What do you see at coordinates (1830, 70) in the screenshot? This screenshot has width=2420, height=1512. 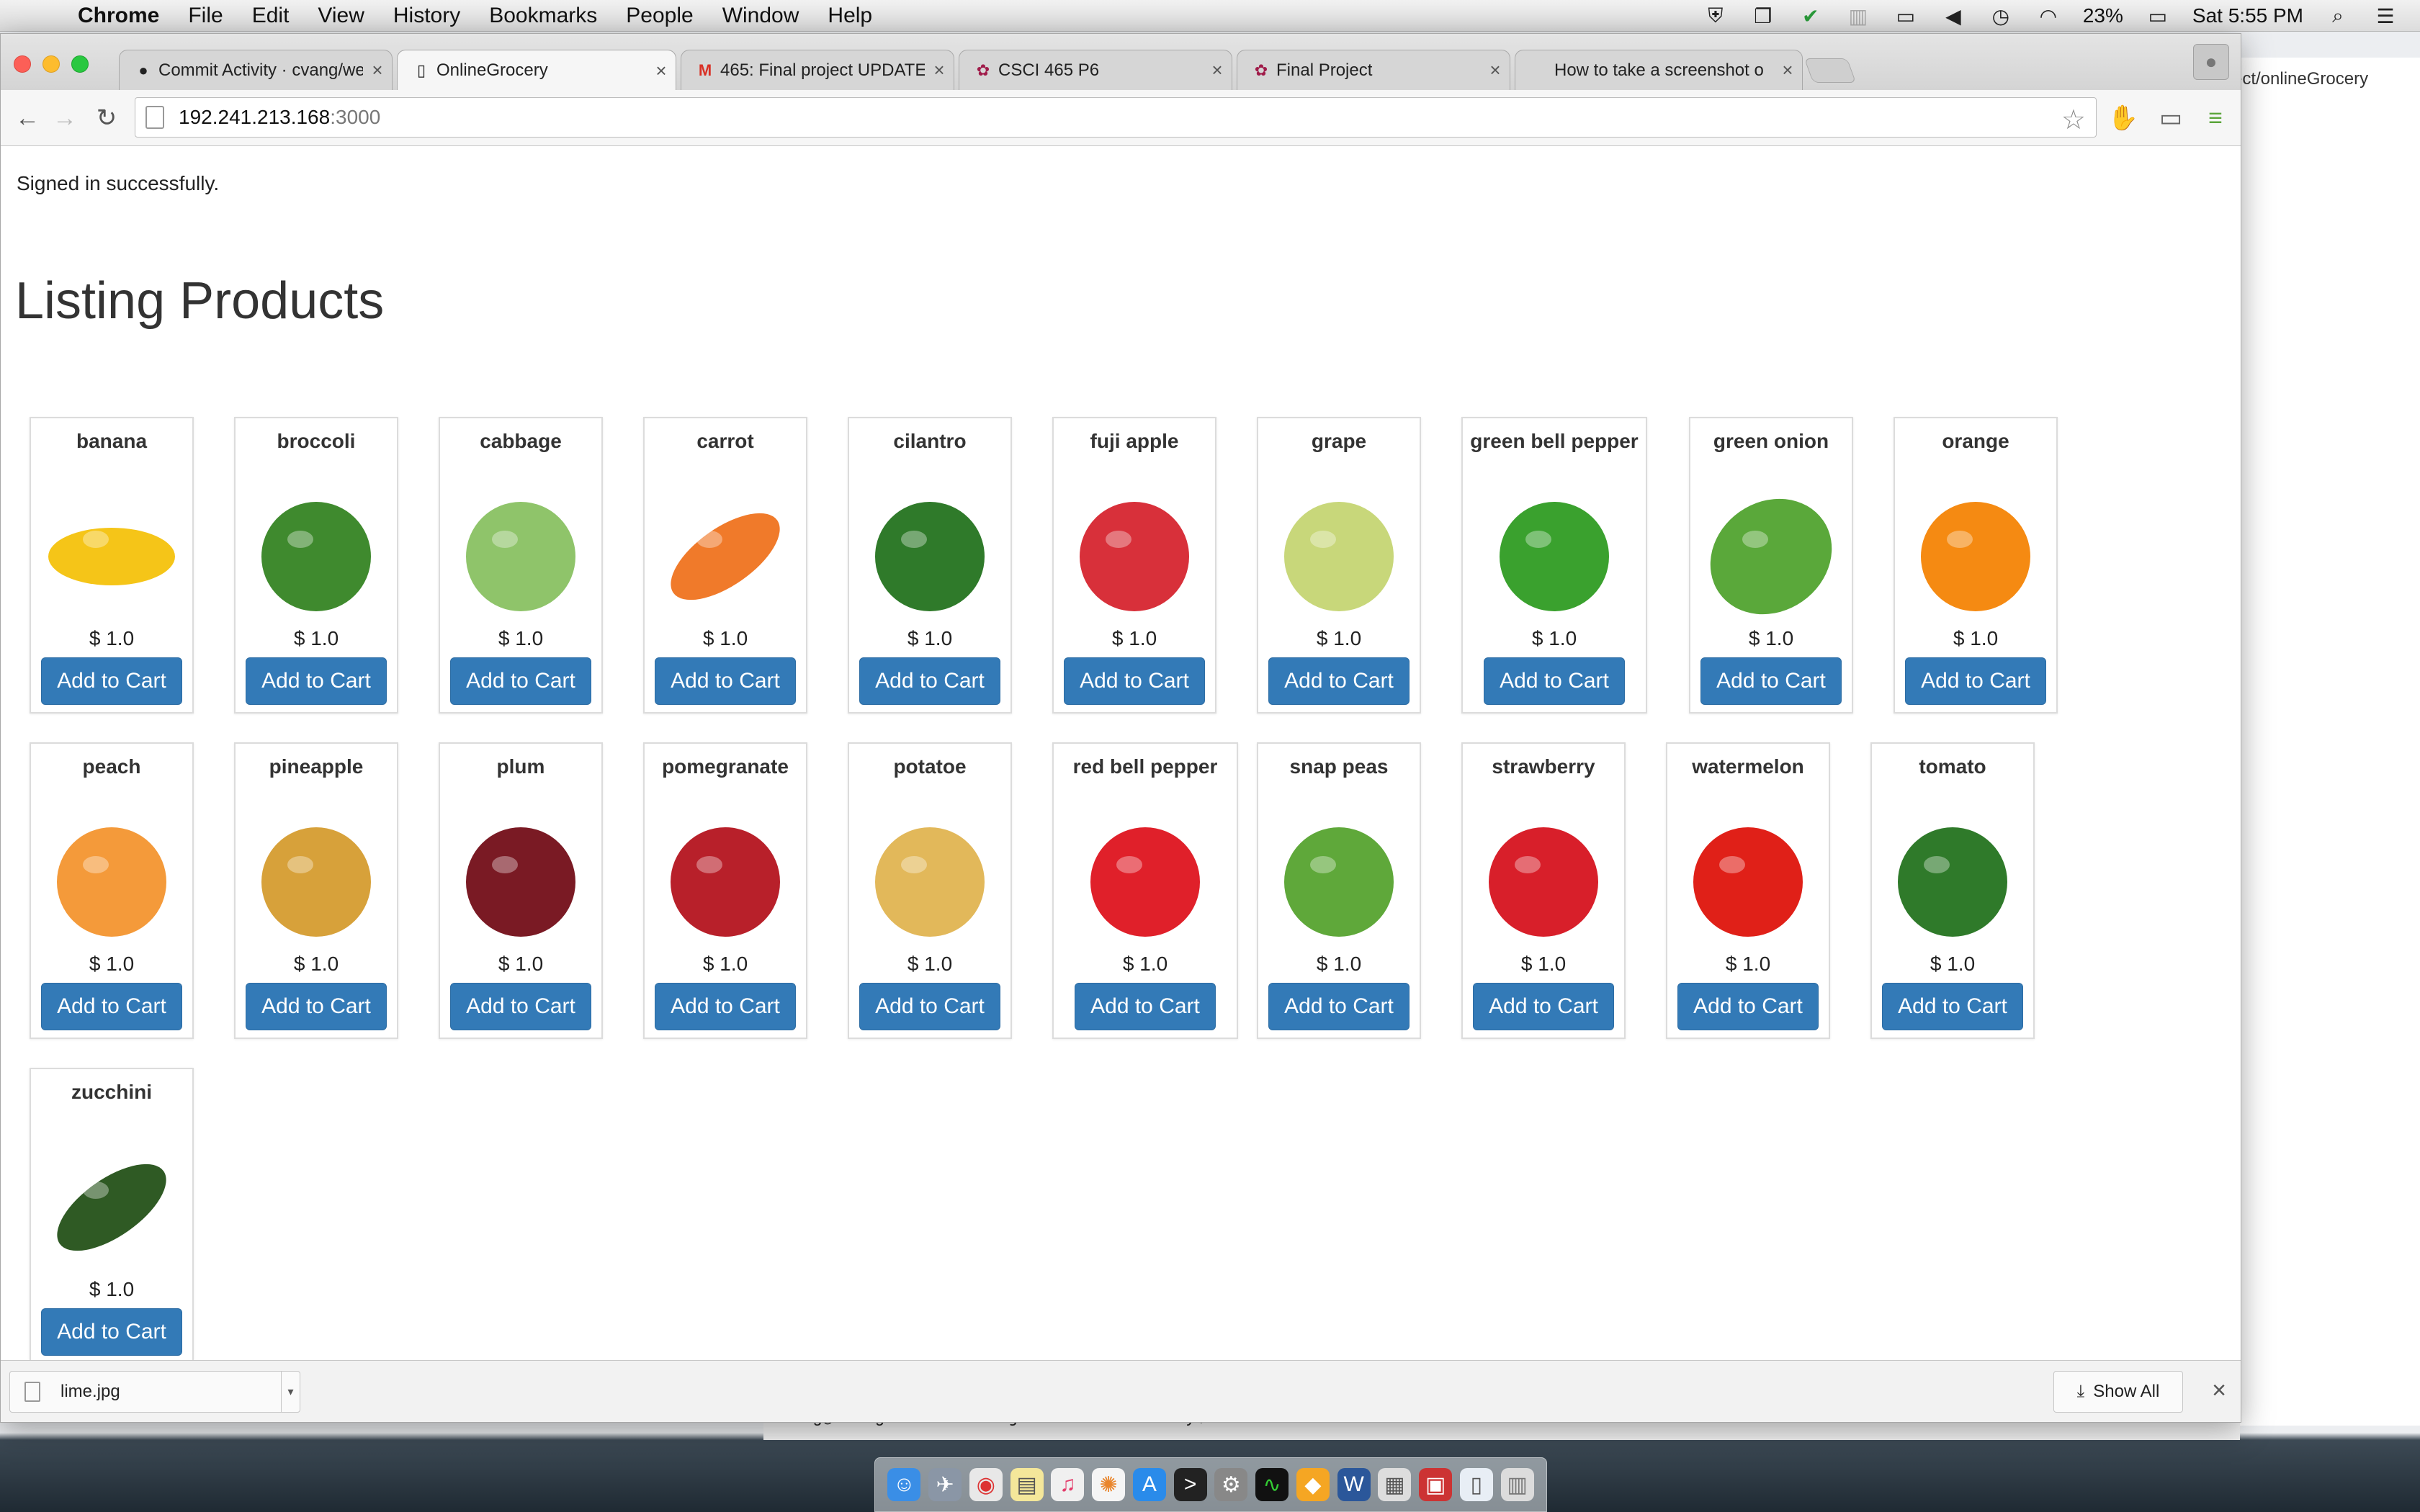 I see `new-tab-button` at bounding box center [1830, 70].